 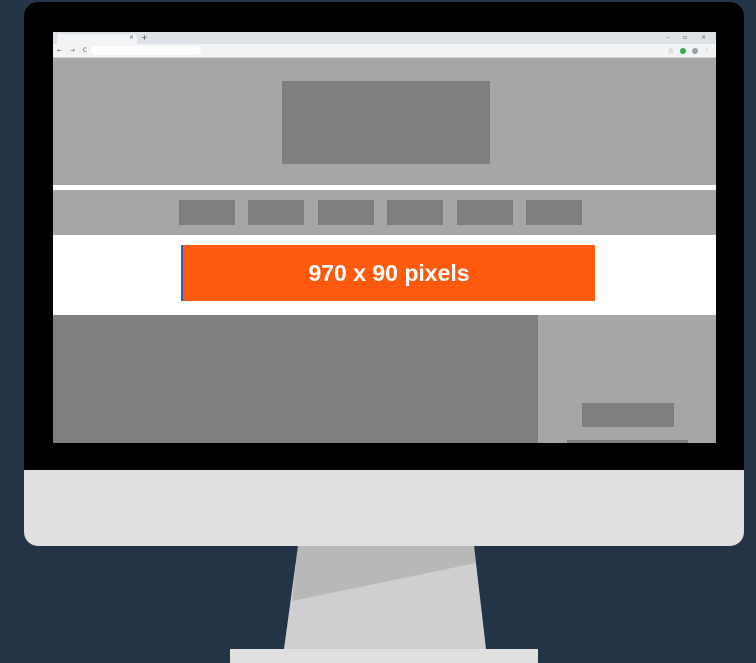 What do you see at coordinates (73, 50) in the screenshot?
I see `nav-buttons: ← → C` at bounding box center [73, 50].